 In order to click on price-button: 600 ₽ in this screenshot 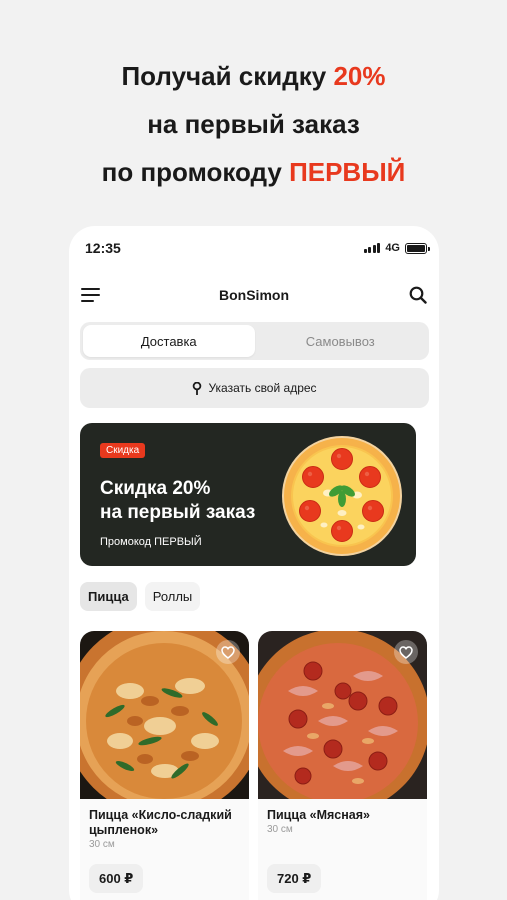, I will do `click(116, 878)`.